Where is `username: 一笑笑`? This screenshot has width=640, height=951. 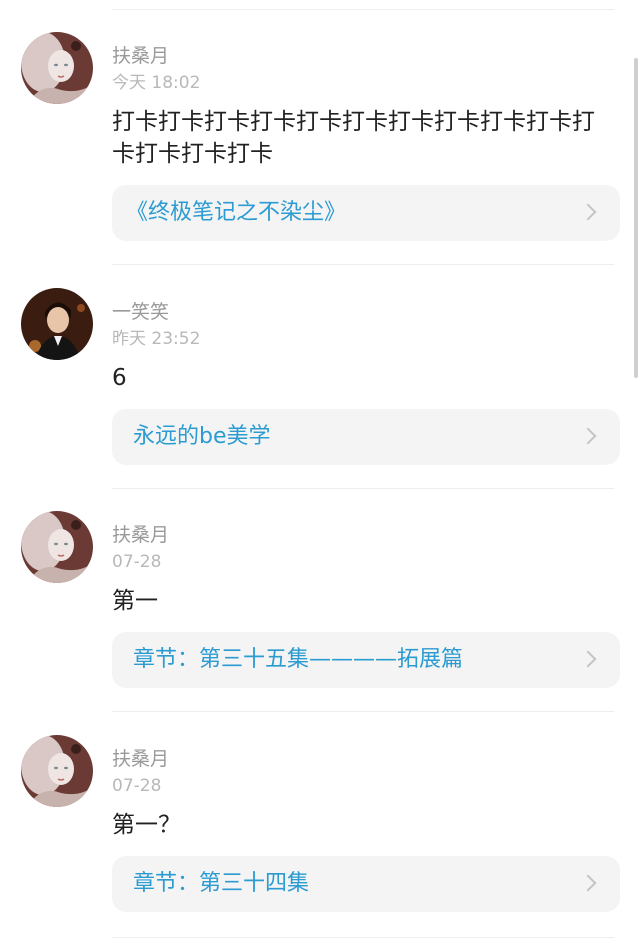 username: 一笑笑 is located at coordinates (140, 312).